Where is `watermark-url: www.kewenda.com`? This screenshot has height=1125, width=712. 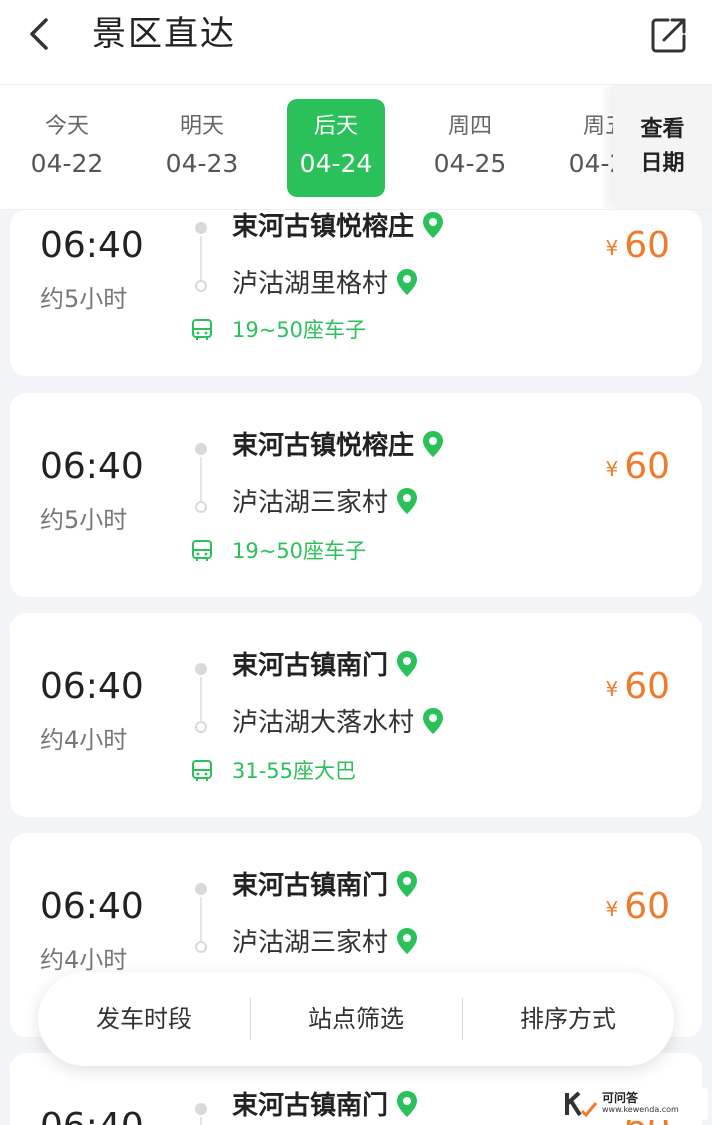 watermark-url: www.kewenda.com is located at coordinates (640, 1109).